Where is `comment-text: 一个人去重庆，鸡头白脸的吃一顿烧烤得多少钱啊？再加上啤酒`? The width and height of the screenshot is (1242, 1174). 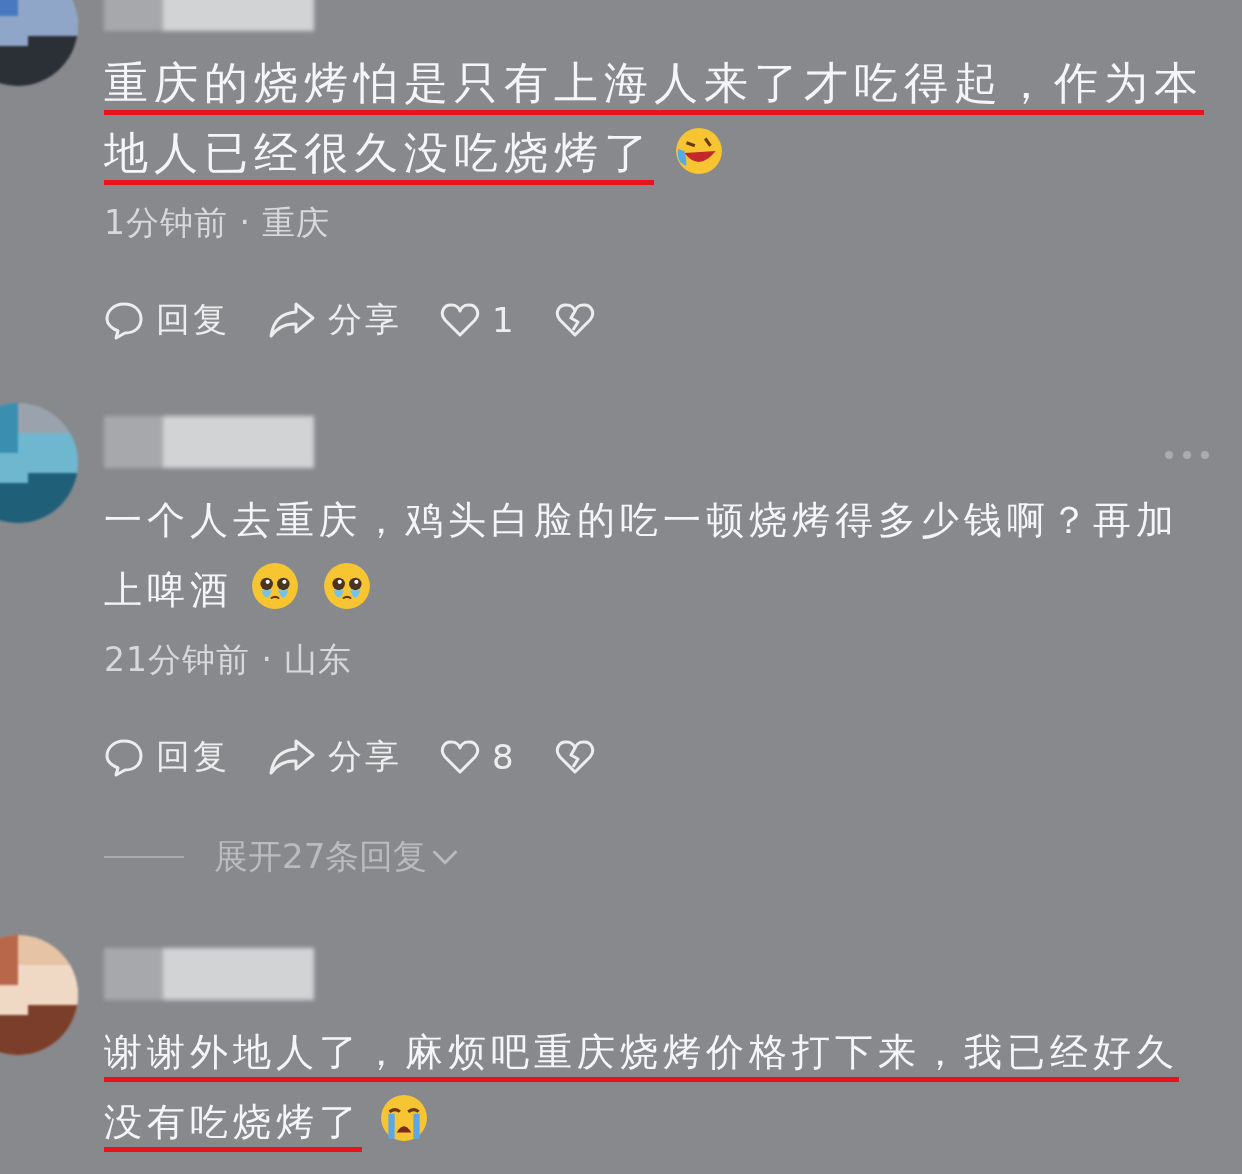
comment-text: 一个人去重庆，鸡头白脸的吃一顿烧烤得多少钱啊？再加上啤酒 is located at coordinates (641, 555).